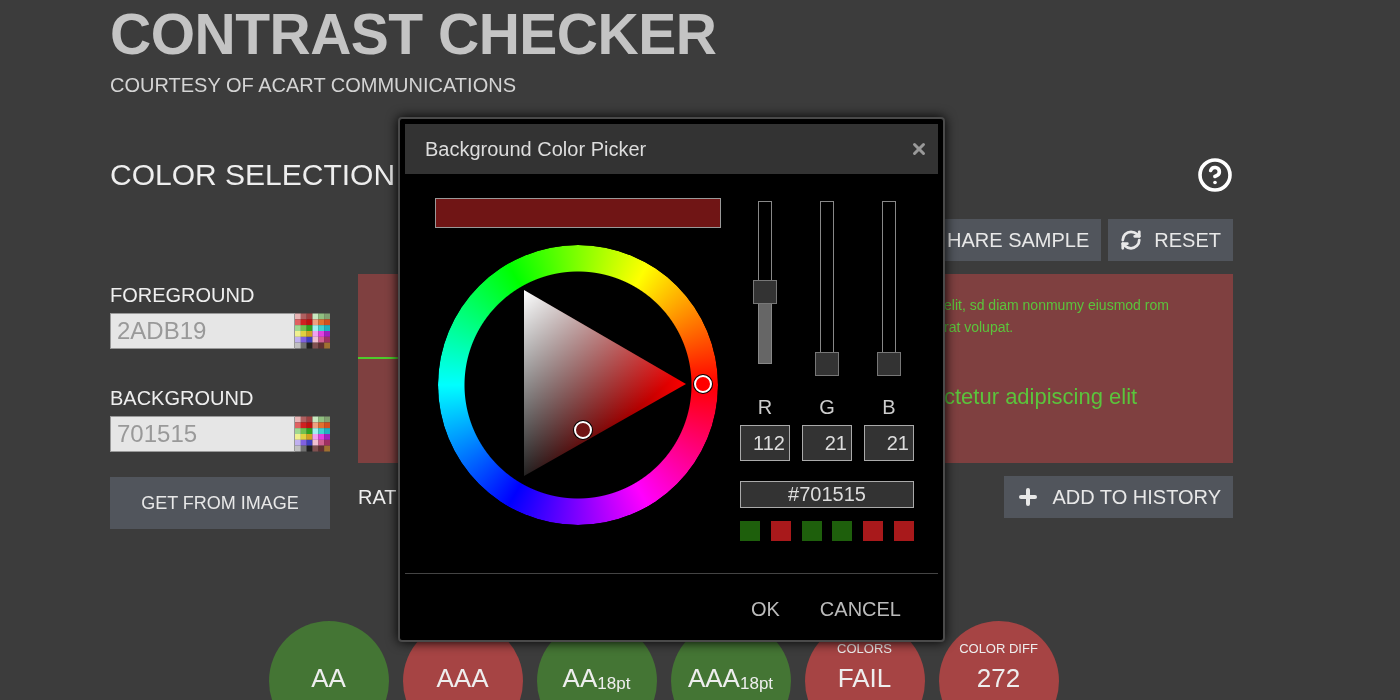  I want to click on field-label: FOREGROUND, so click(183, 296).